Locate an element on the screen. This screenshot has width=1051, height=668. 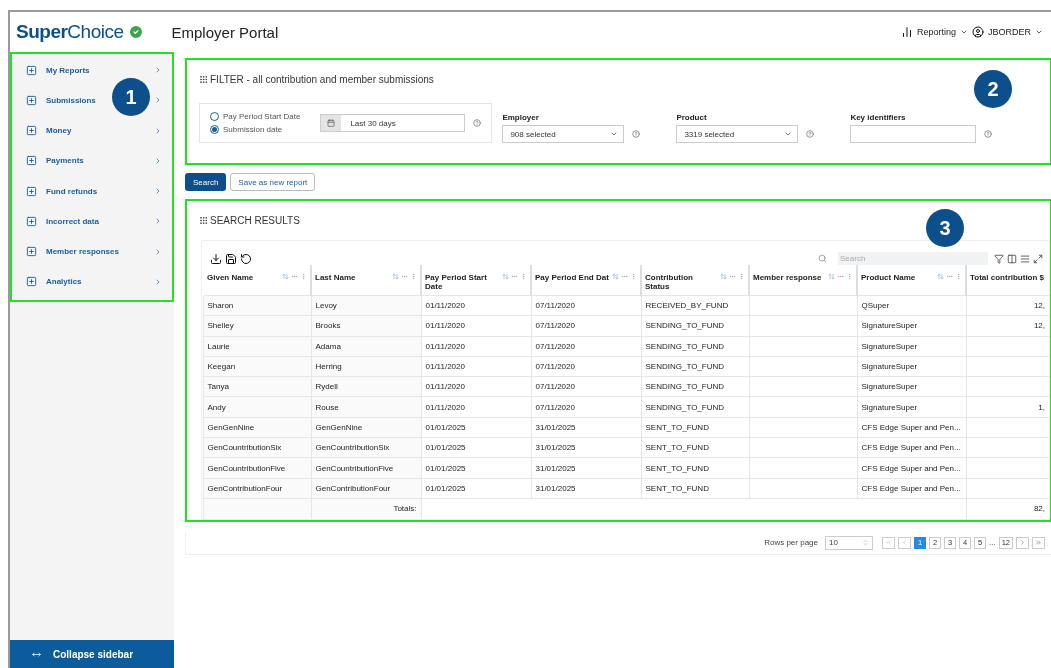
search-button: Search is located at coordinates (206, 182).